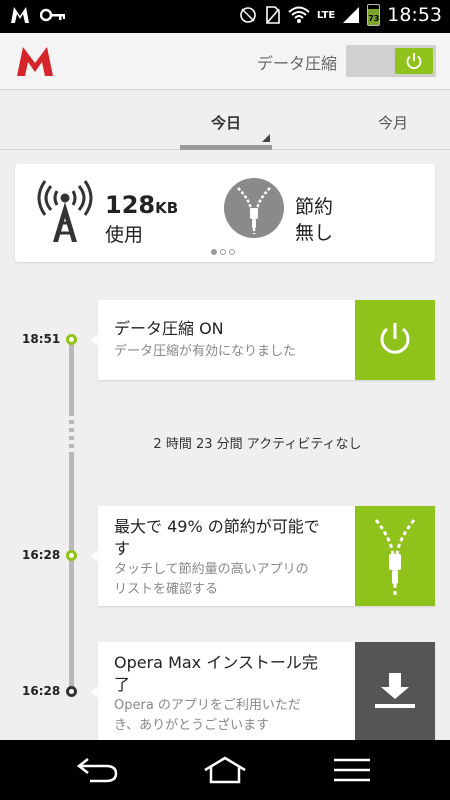 This screenshot has width=450, height=800. What do you see at coordinates (20, 15) in the screenshot?
I see `opera-m-icon` at bounding box center [20, 15].